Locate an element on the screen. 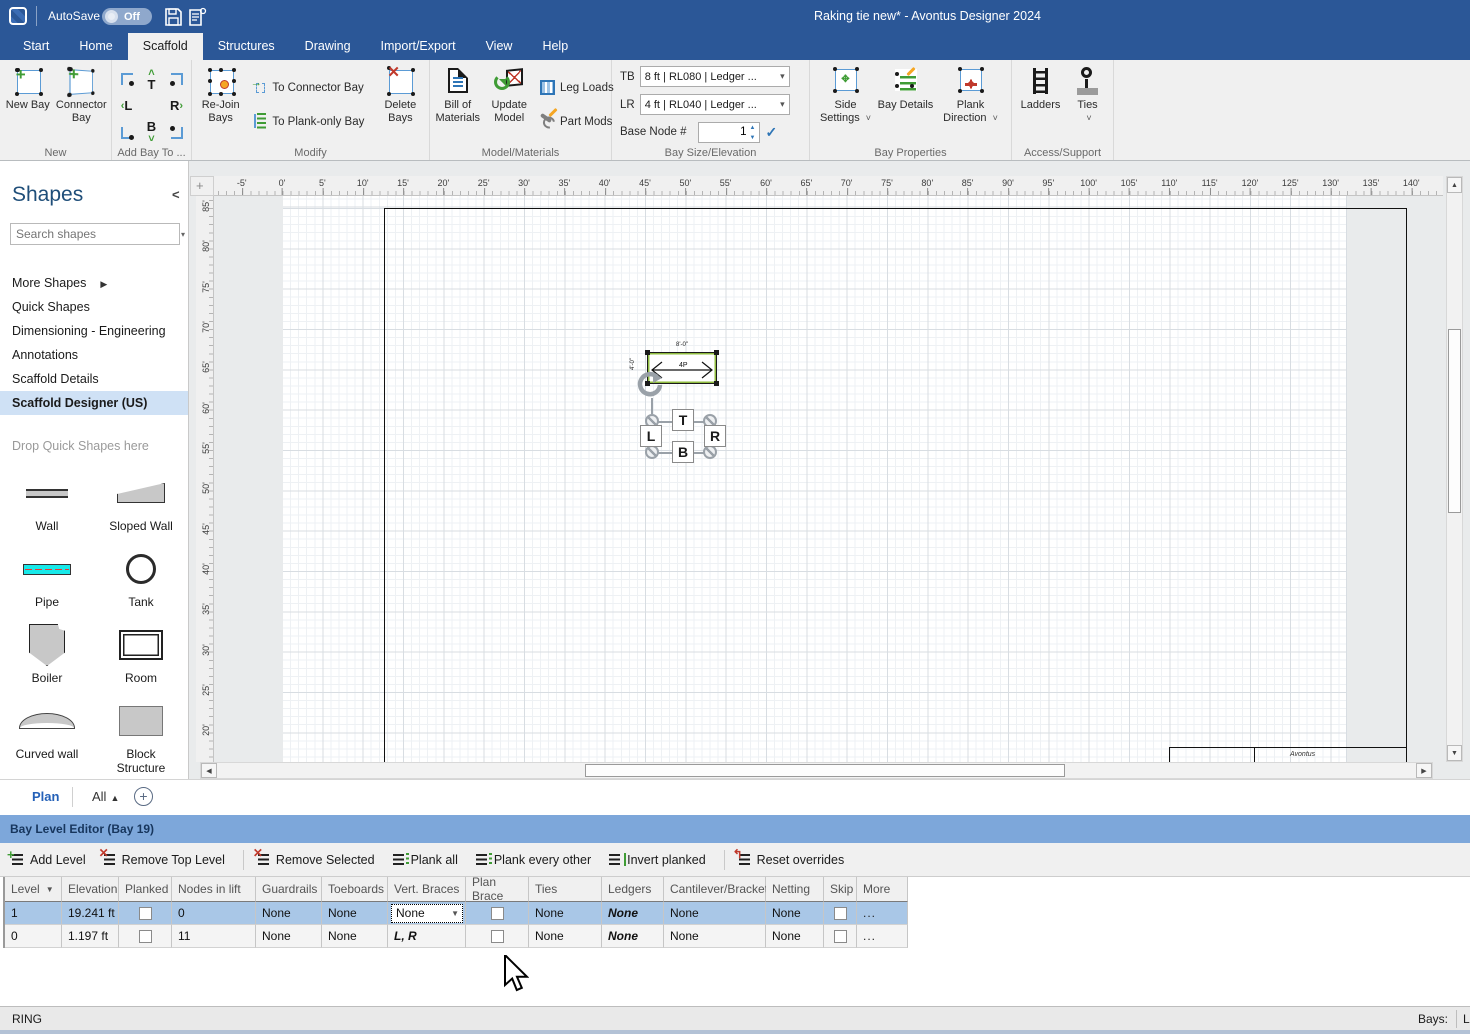  sidebar-item-scaffold-details: Scaffold Details is located at coordinates (94, 379).